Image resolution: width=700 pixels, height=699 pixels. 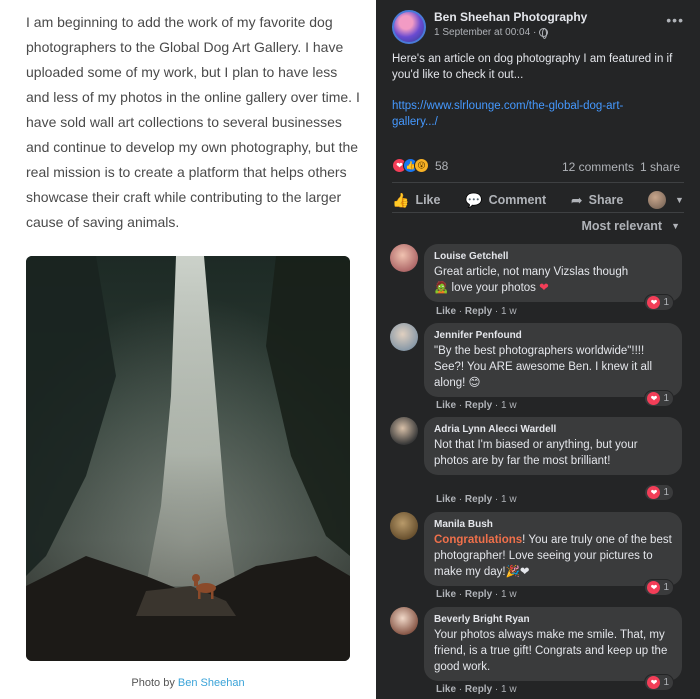 I want to click on highlighted-word: Congratulations, so click(x=478, y=540).